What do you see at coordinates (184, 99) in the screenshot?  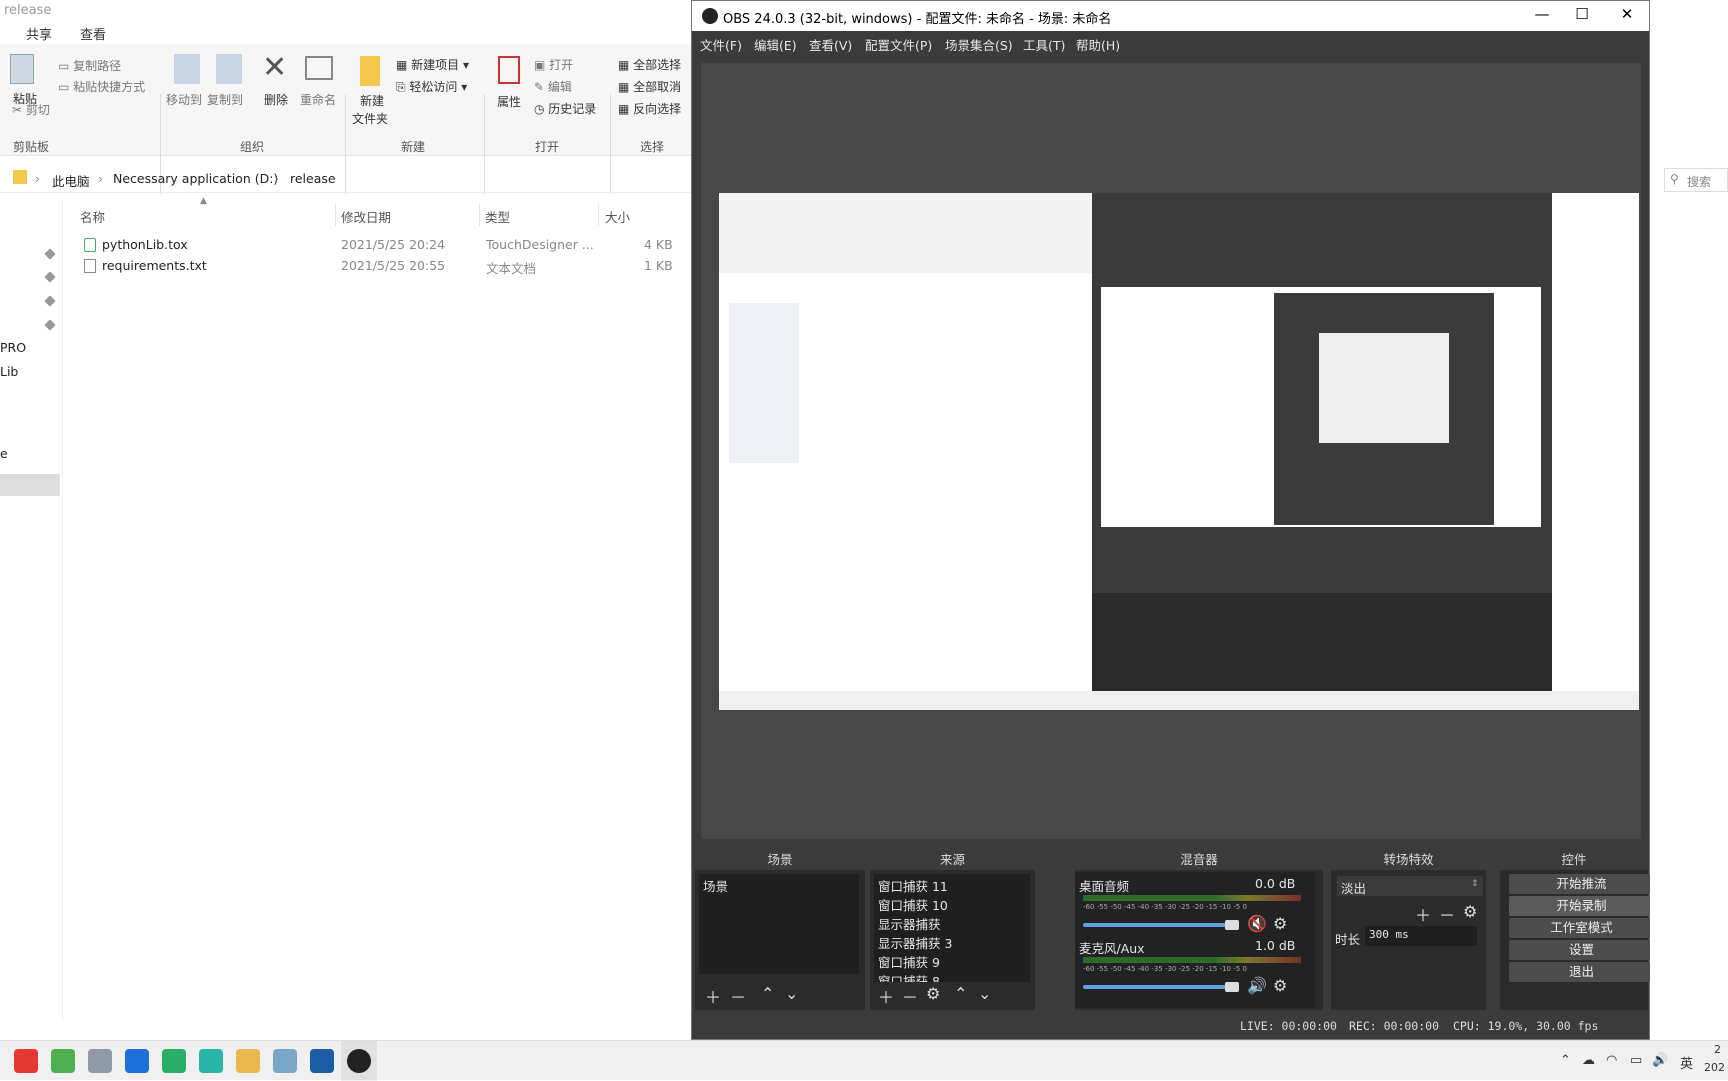 I see `move-to-button: 移动到` at bounding box center [184, 99].